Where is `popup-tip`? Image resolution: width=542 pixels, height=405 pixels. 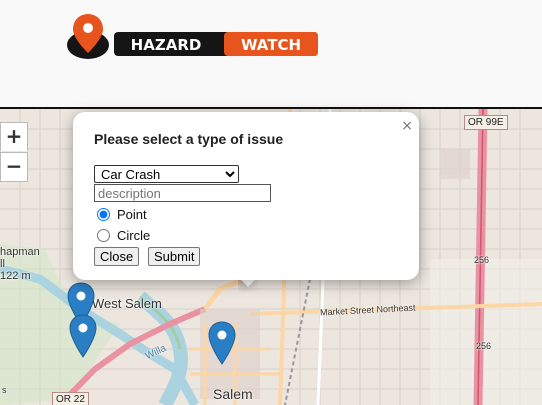 popup-tip is located at coordinates (248, 285).